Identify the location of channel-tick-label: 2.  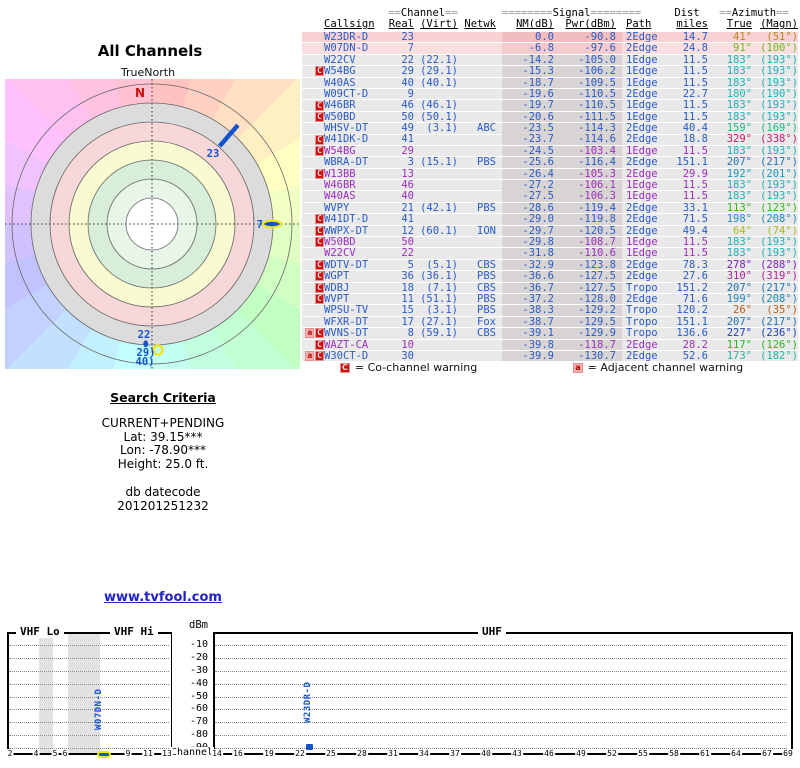
(10, 753).